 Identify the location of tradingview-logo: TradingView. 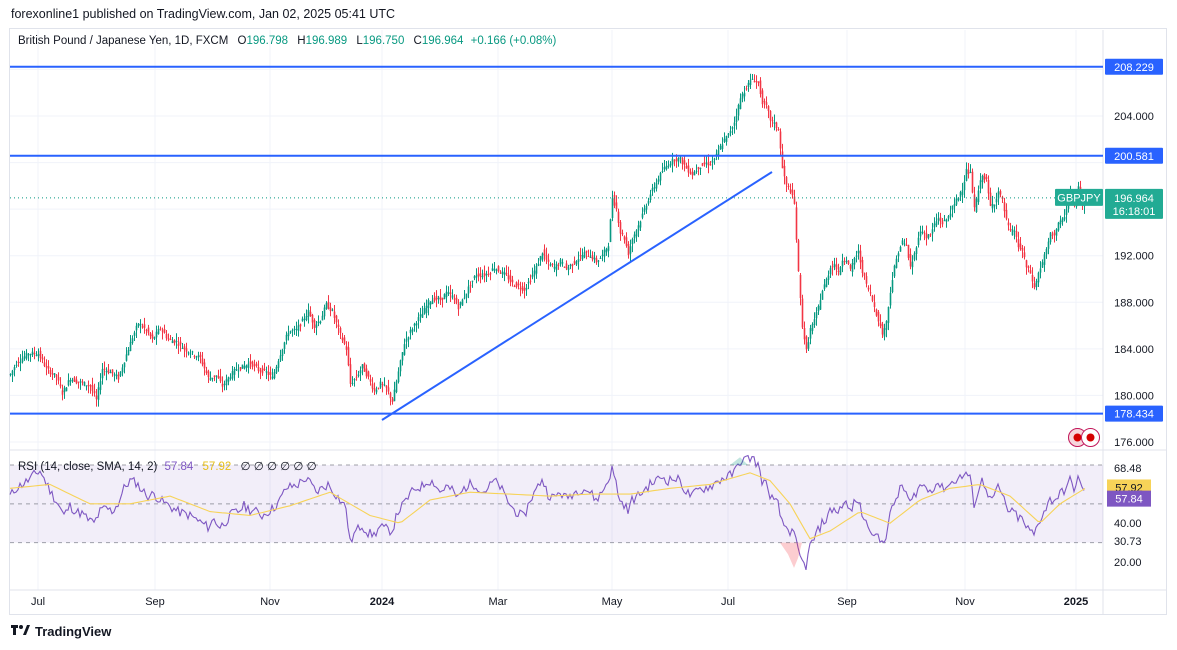
(61, 631).